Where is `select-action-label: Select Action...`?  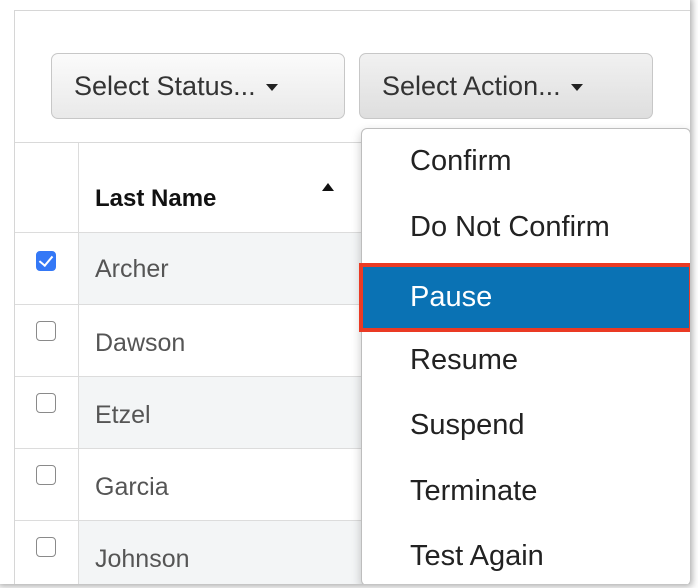 select-action-label: Select Action... is located at coordinates (471, 85).